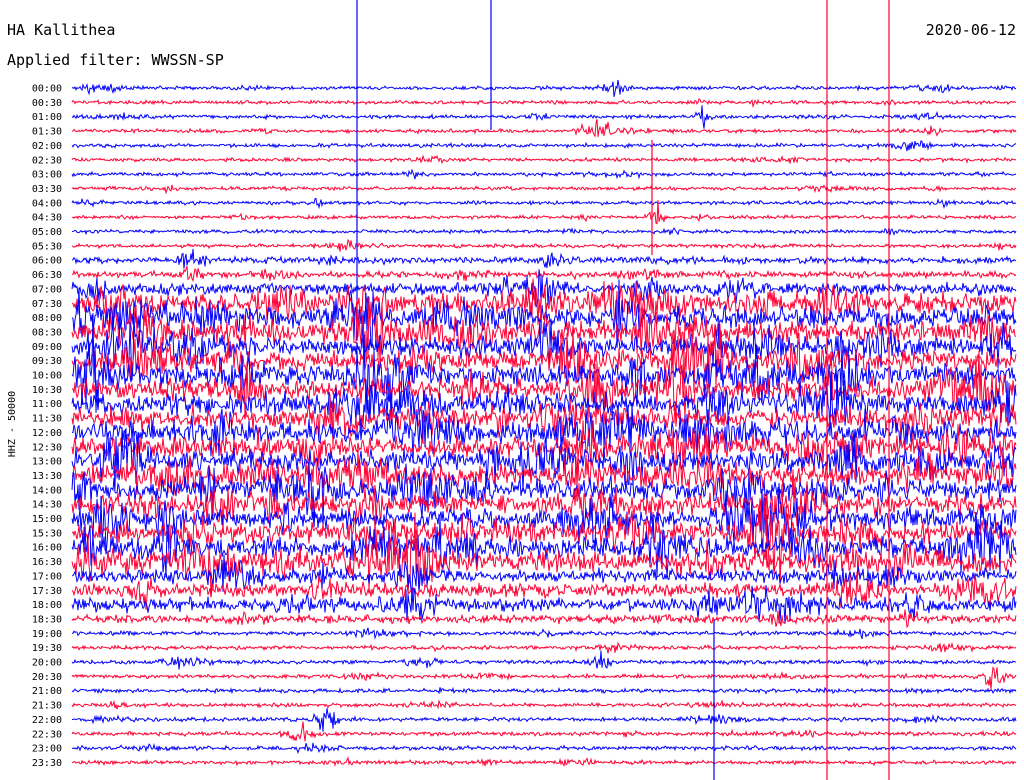 This screenshot has width=1024, height=780. What do you see at coordinates (47, 160) in the screenshot?
I see `row-time-label: 02:30` at bounding box center [47, 160].